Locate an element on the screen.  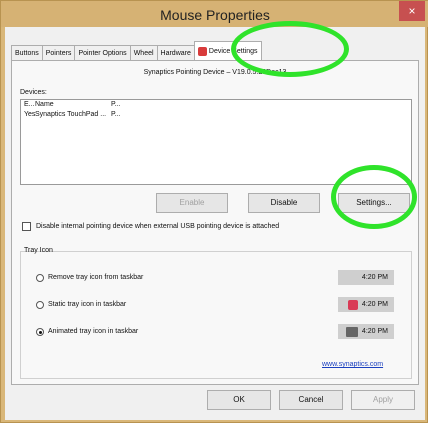
tray-preview-none: 4:20 PM is located at coordinates (366, 277).